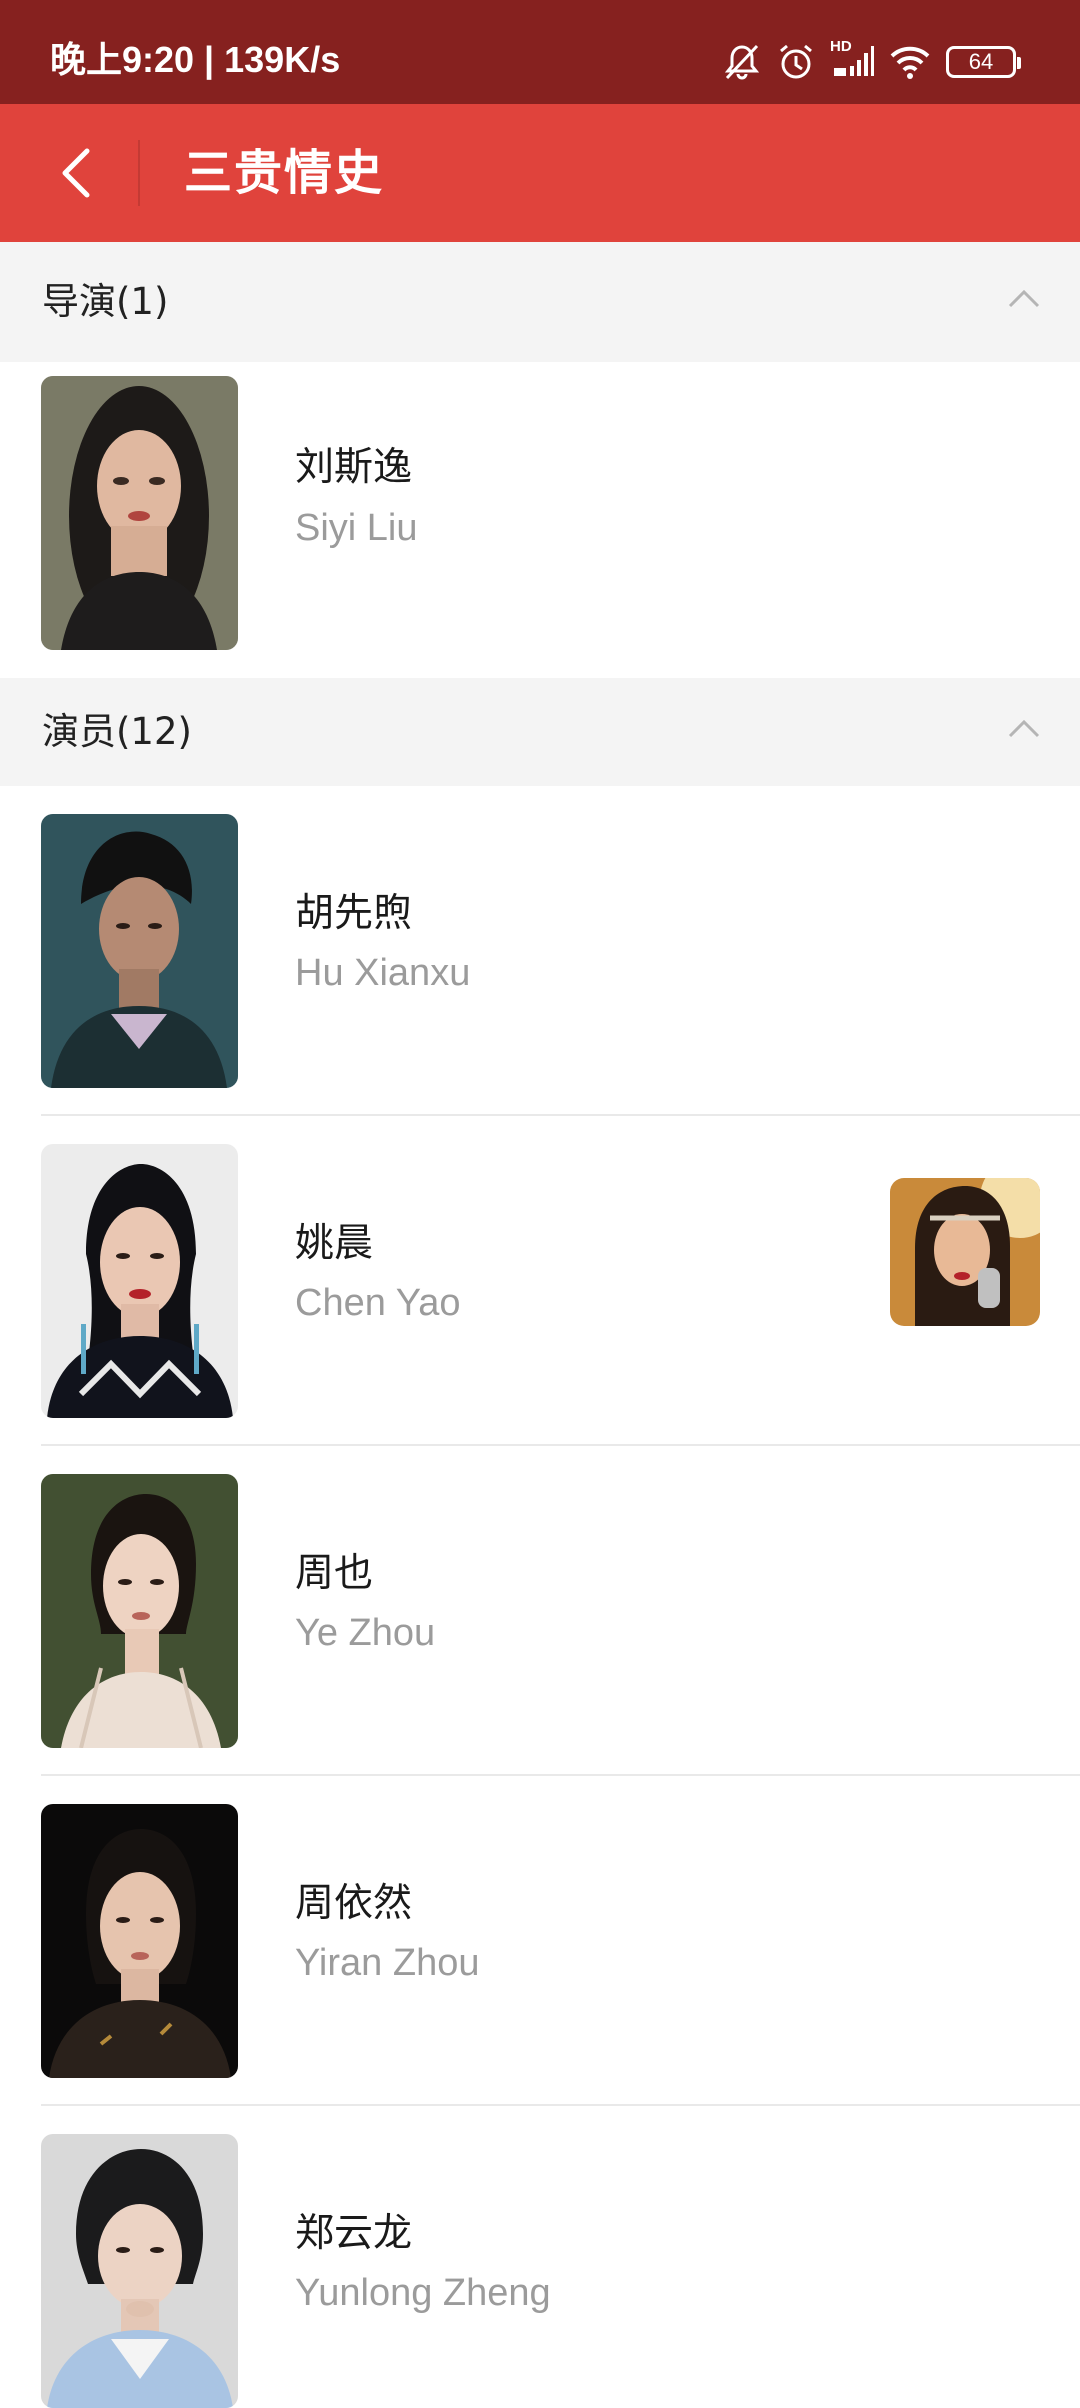 The image size is (1080, 2408). I want to click on status-icons: HD 64, so click(871, 62).